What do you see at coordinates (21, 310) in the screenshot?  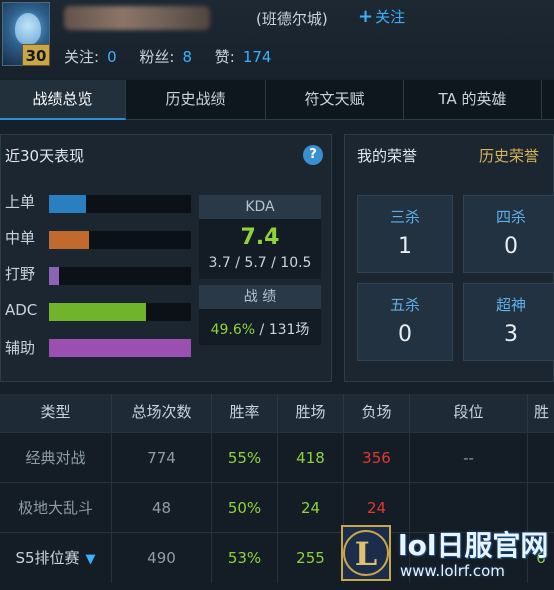 I see `role-label-adc: ADC` at bounding box center [21, 310].